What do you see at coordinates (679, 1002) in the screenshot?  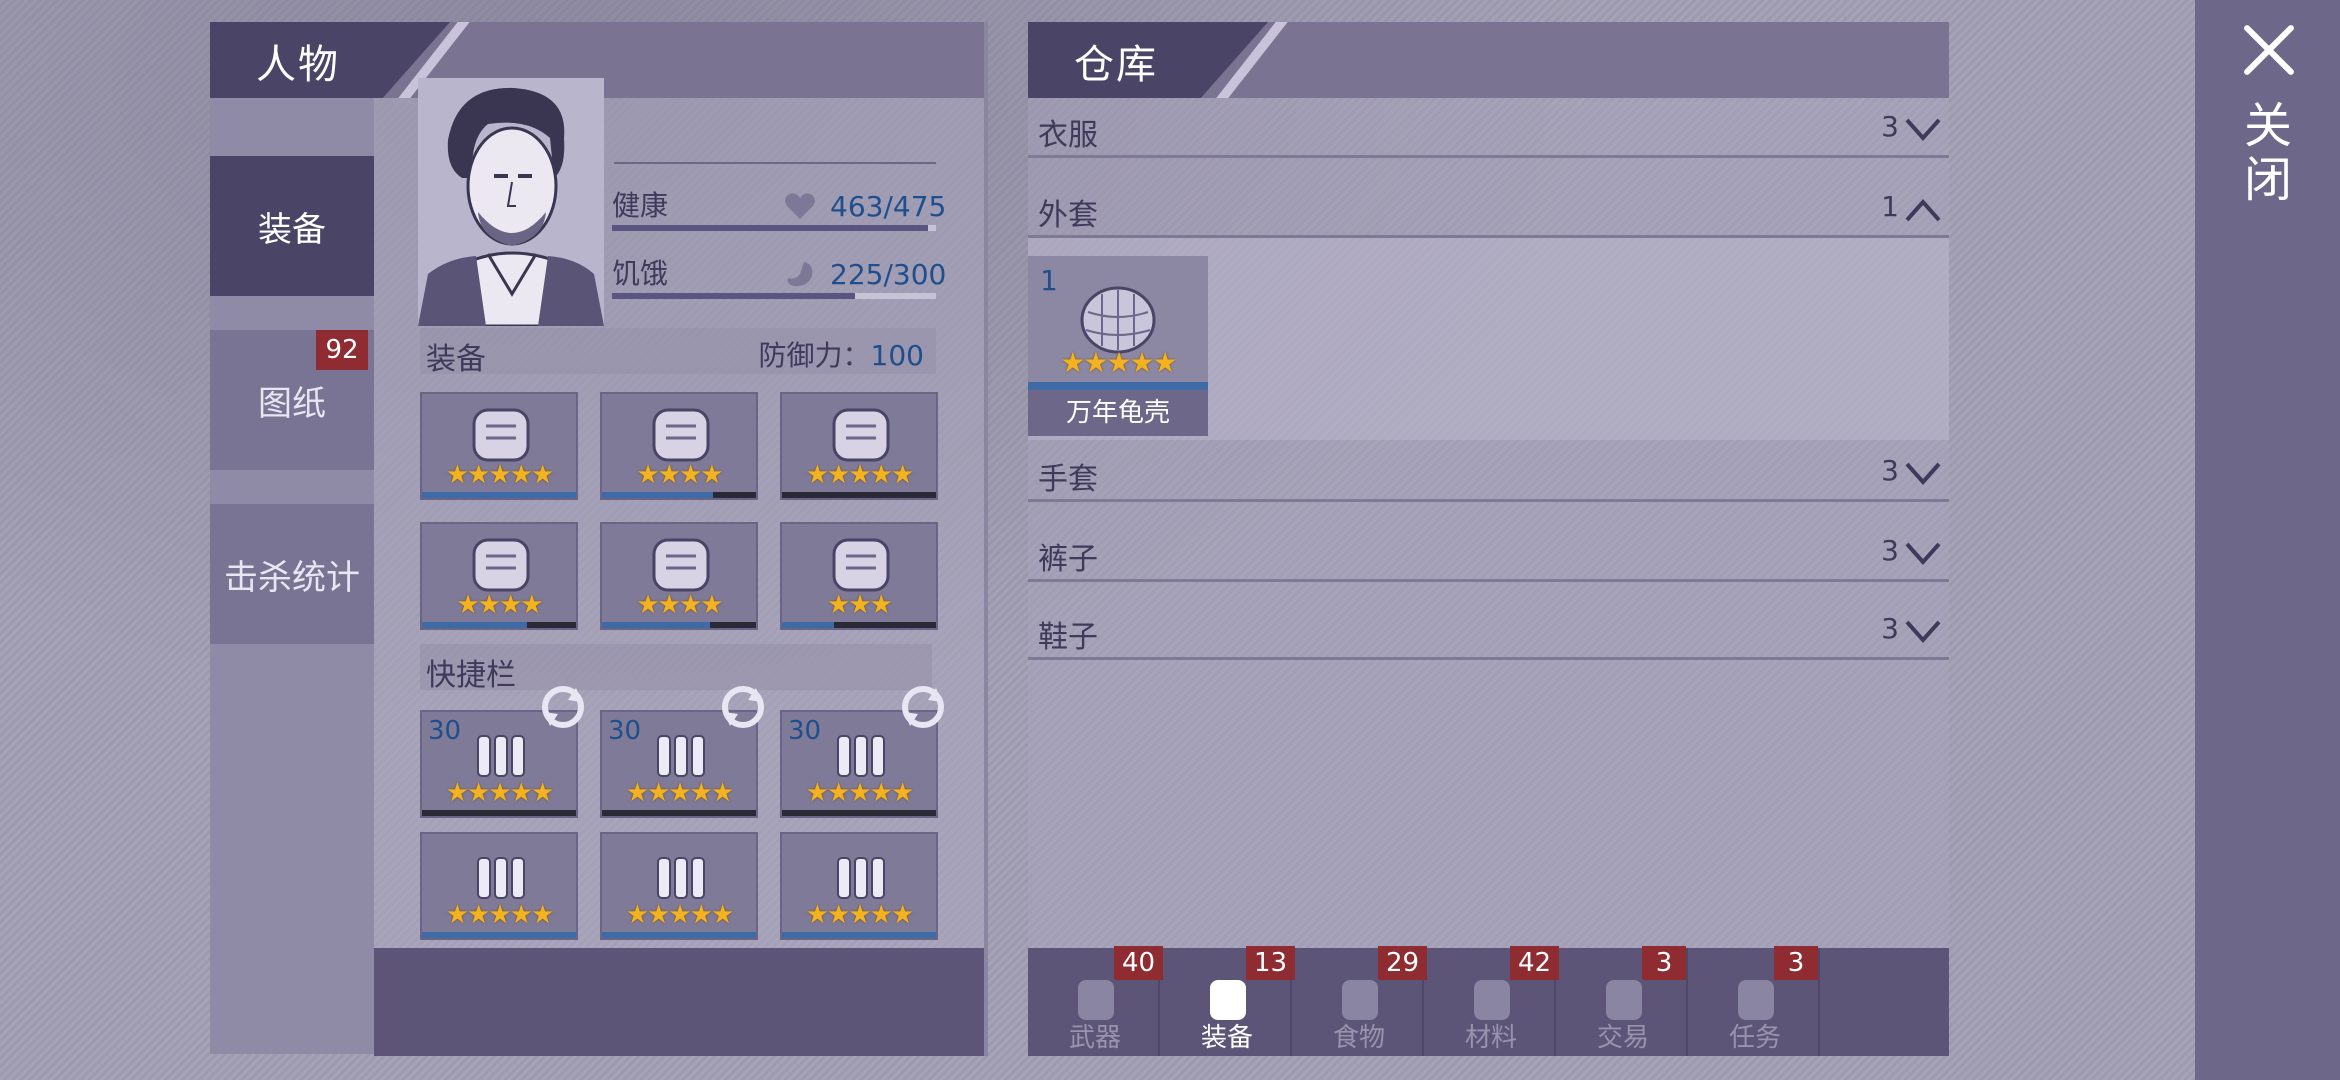 I see `character-bottom-bar` at bounding box center [679, 1002].